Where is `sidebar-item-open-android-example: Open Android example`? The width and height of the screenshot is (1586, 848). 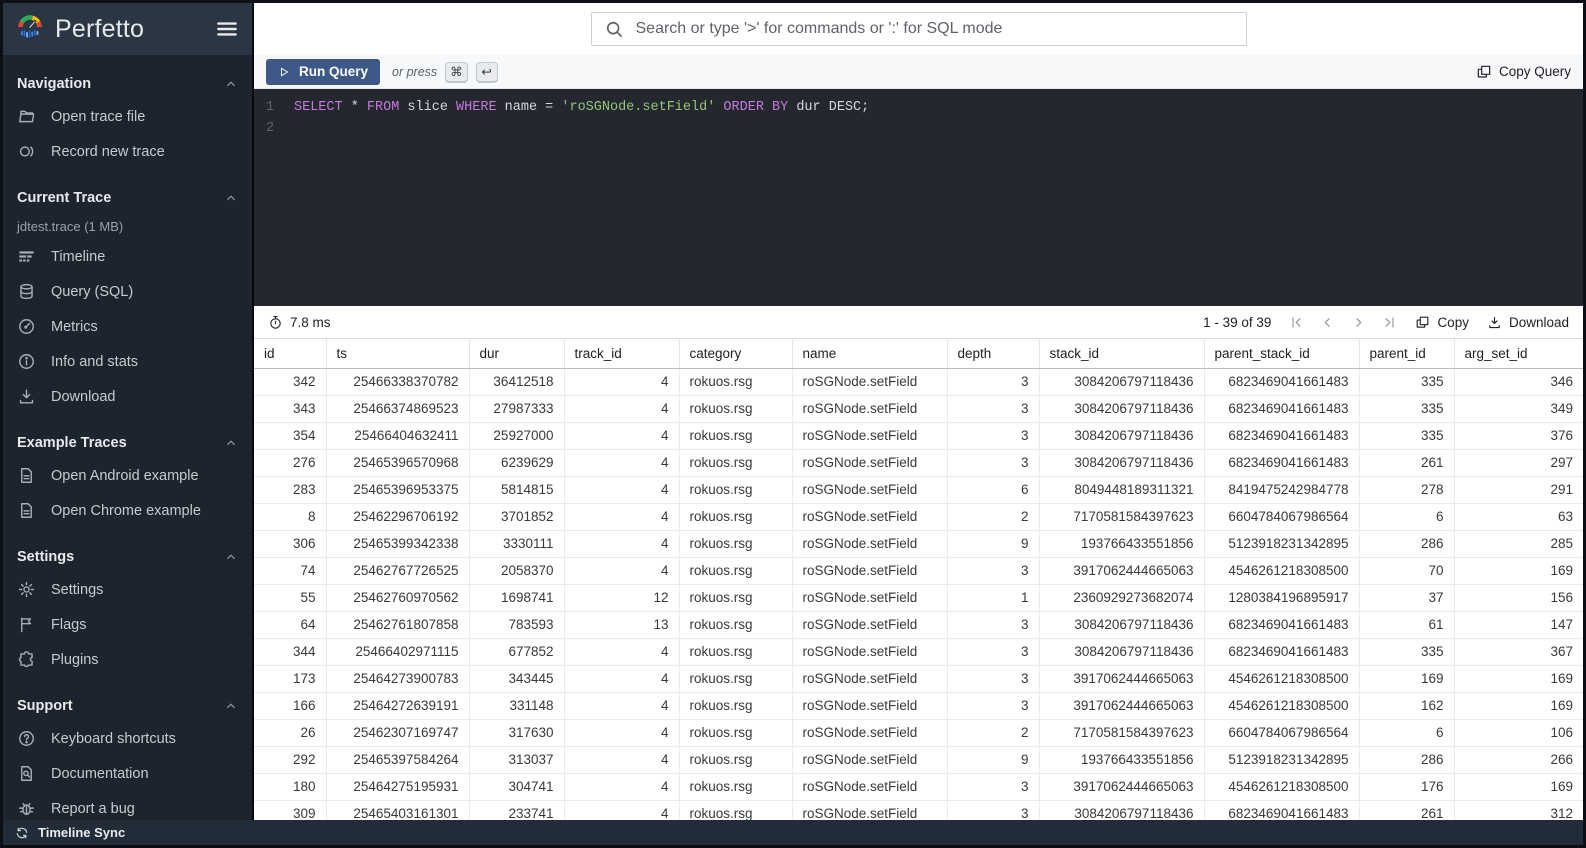 sidebar-item-open-android-example: Open Android example is located at coordinates (127, 475).